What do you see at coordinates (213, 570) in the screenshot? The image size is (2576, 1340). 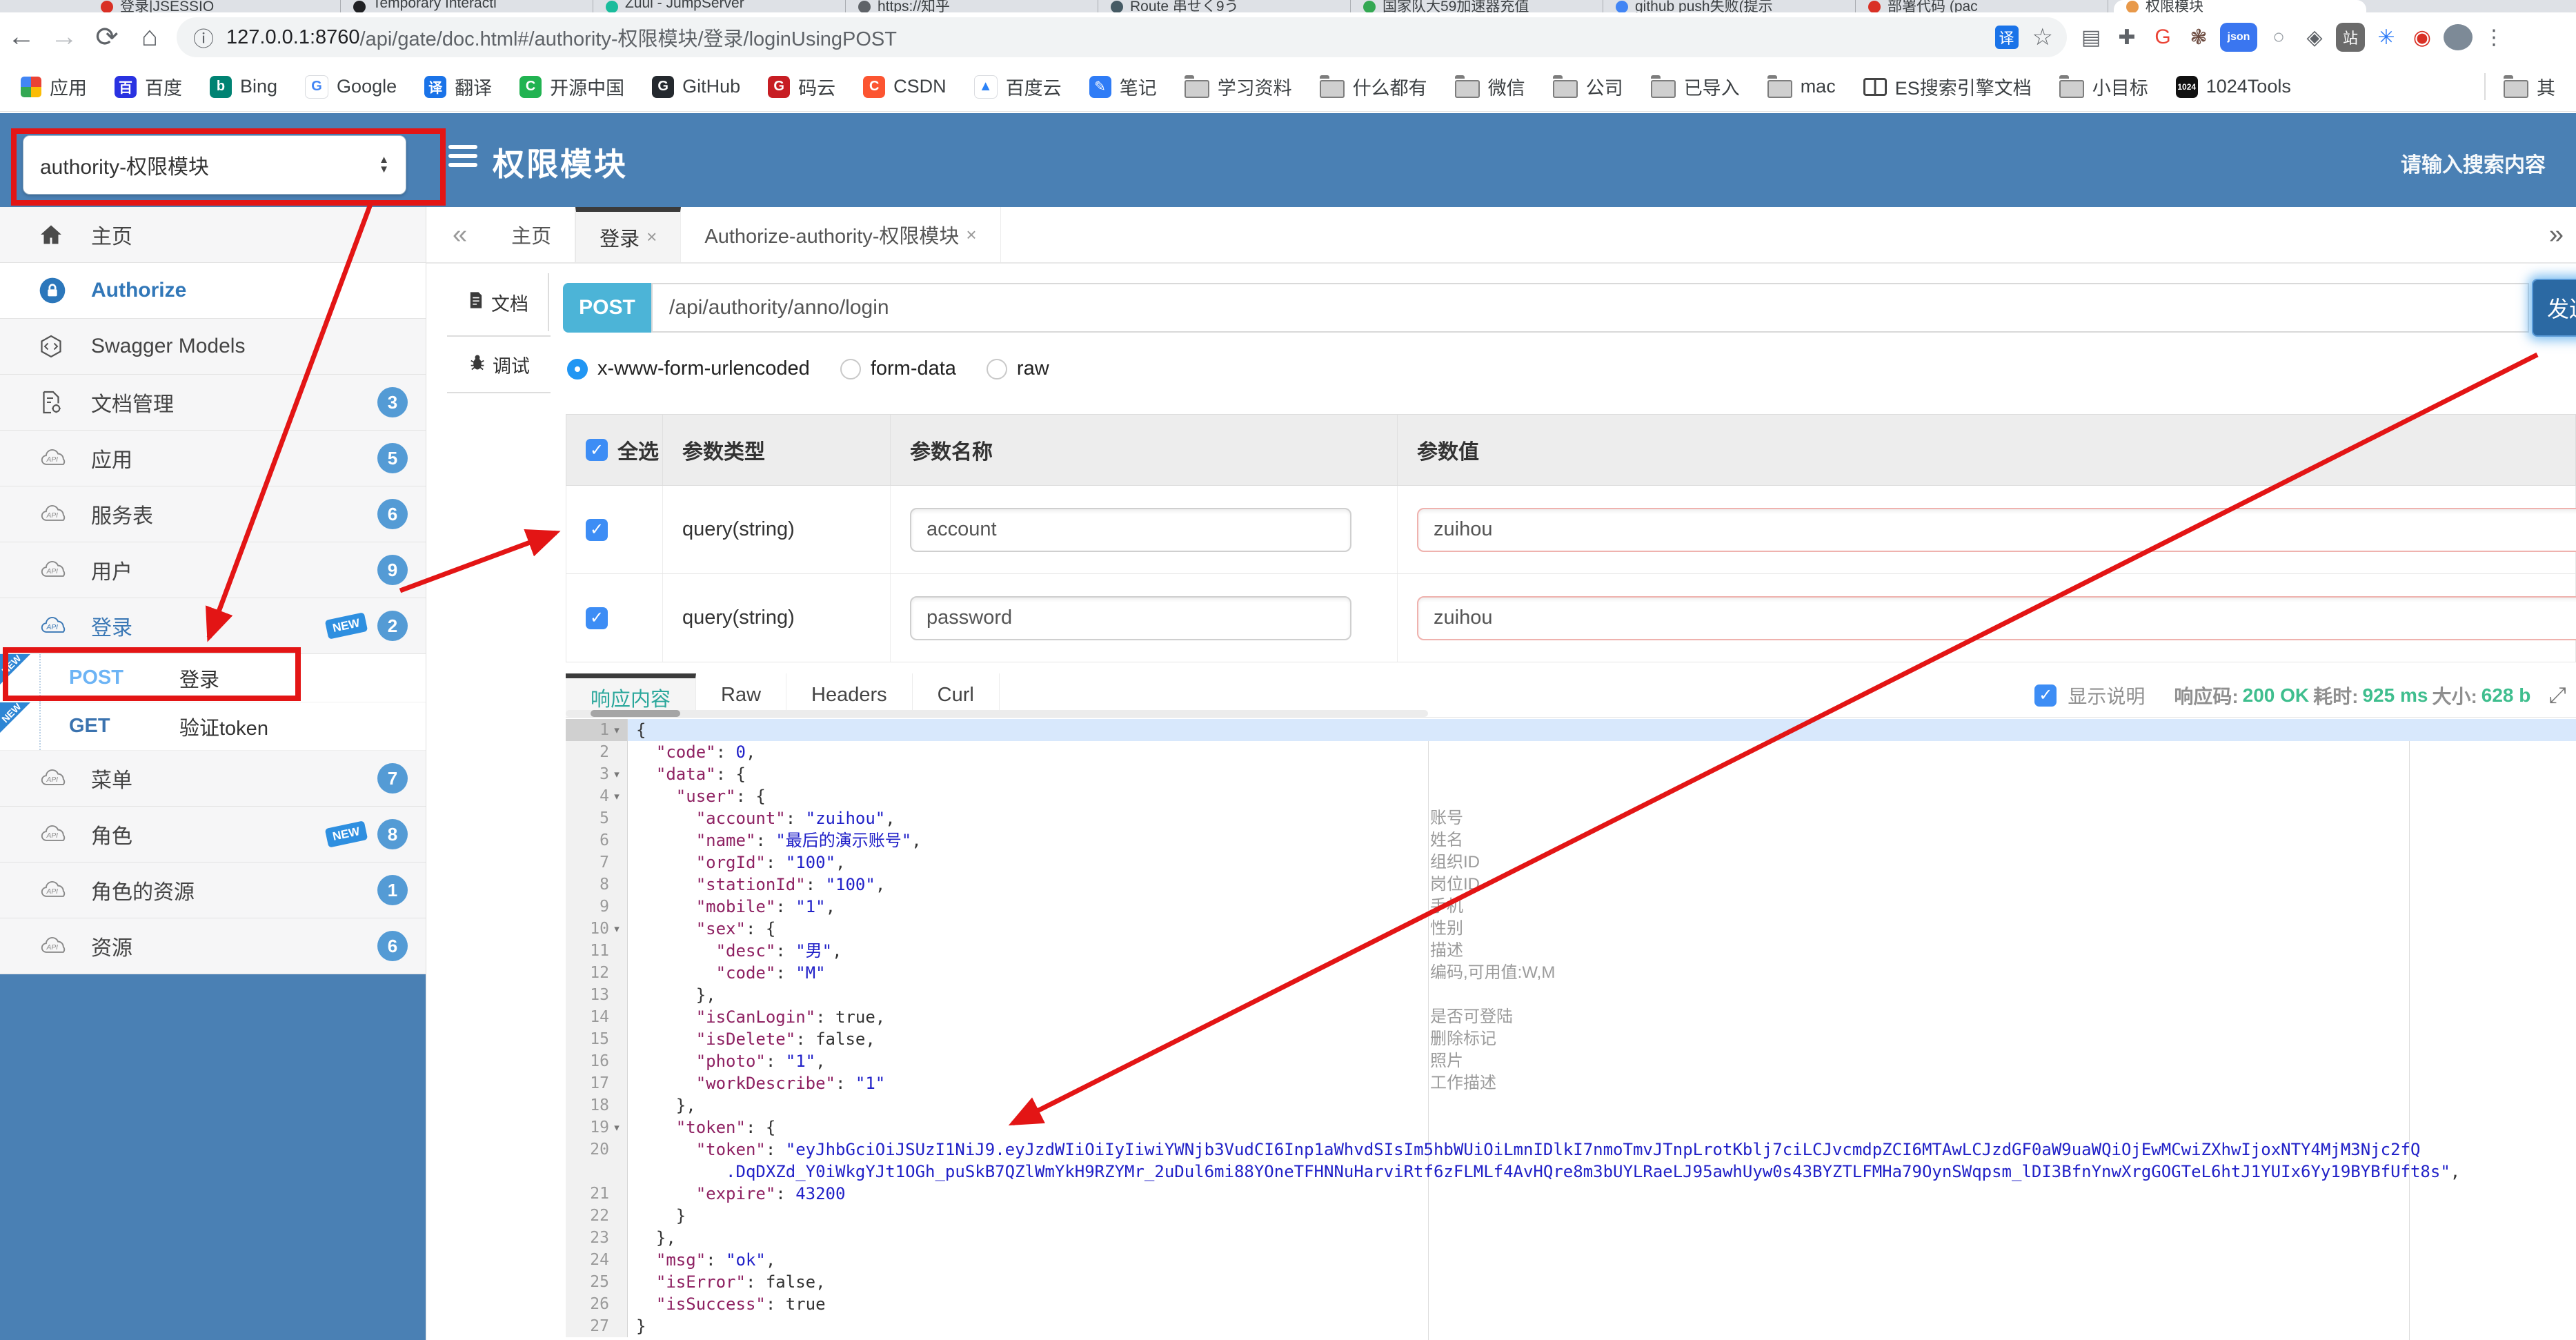 I see `sidebar-item-用户: API 用户 9` at bounding box center [213, 570].